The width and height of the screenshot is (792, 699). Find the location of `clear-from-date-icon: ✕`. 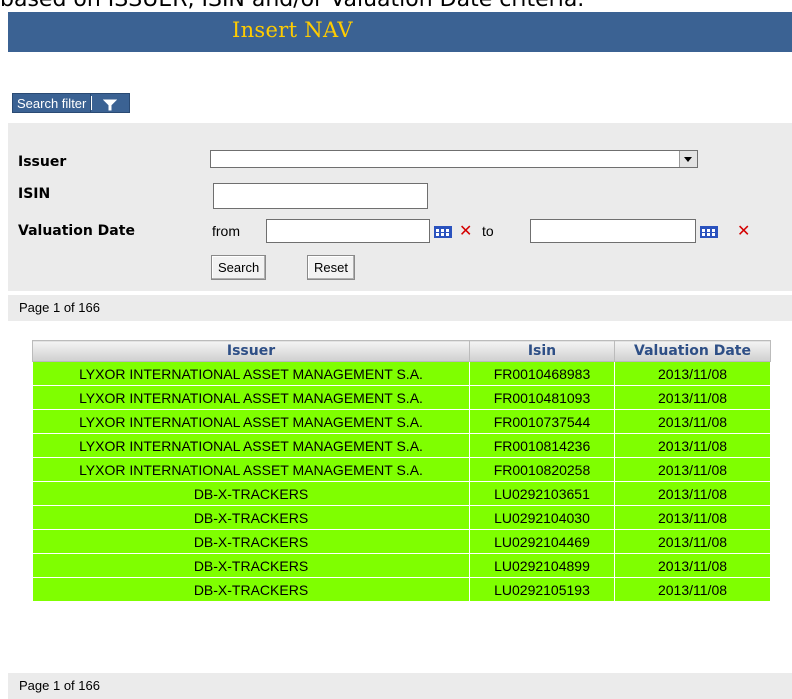

clear-from-date-icon: ✕ is located at coordinates (465, 231).